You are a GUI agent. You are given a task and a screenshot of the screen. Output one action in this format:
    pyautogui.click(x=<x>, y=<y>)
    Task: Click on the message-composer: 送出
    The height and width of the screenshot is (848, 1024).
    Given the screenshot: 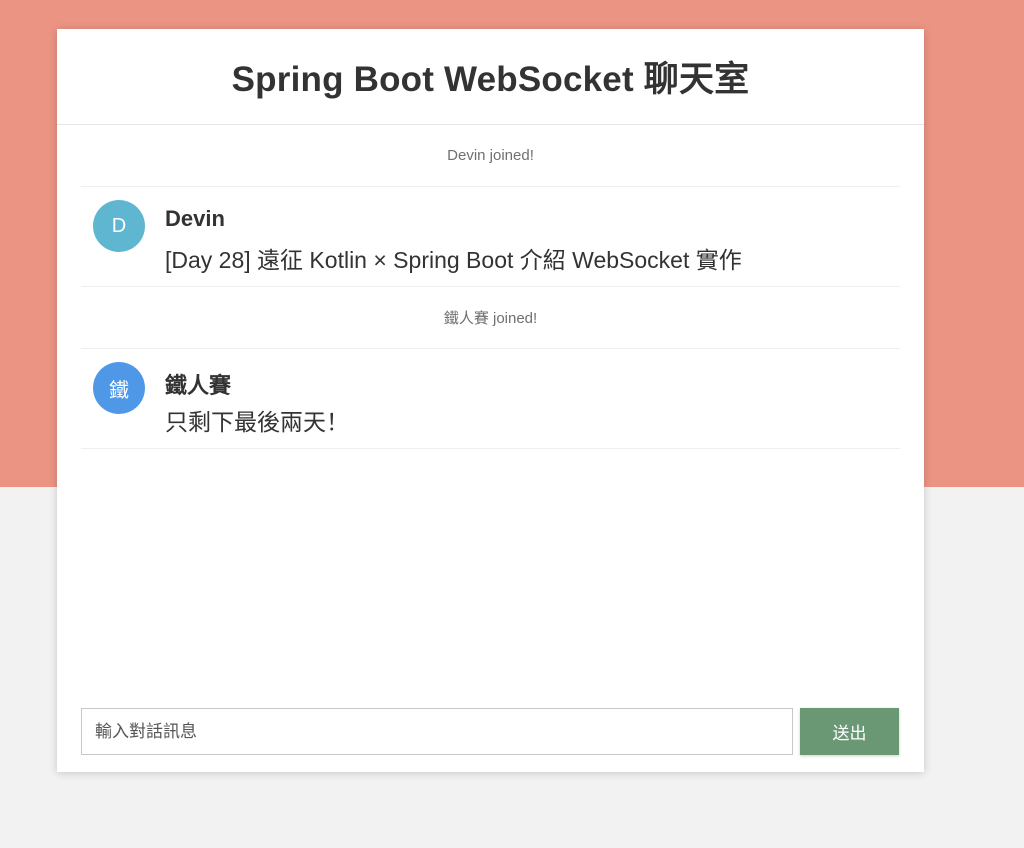 What is the action you would take?
    pyautogui.click(x=490, y=731)
    